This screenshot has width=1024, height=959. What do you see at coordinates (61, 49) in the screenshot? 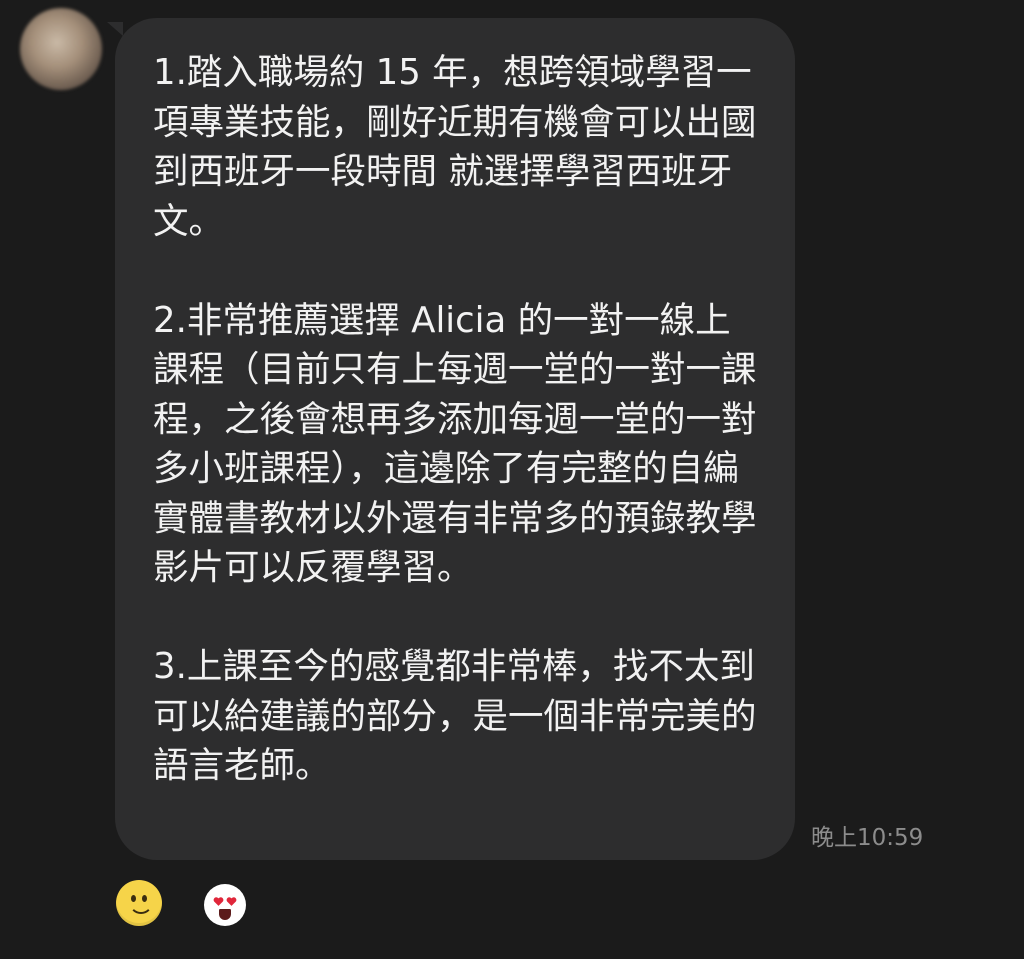
I see `sender-avatar` at bounding box center [61, 49].